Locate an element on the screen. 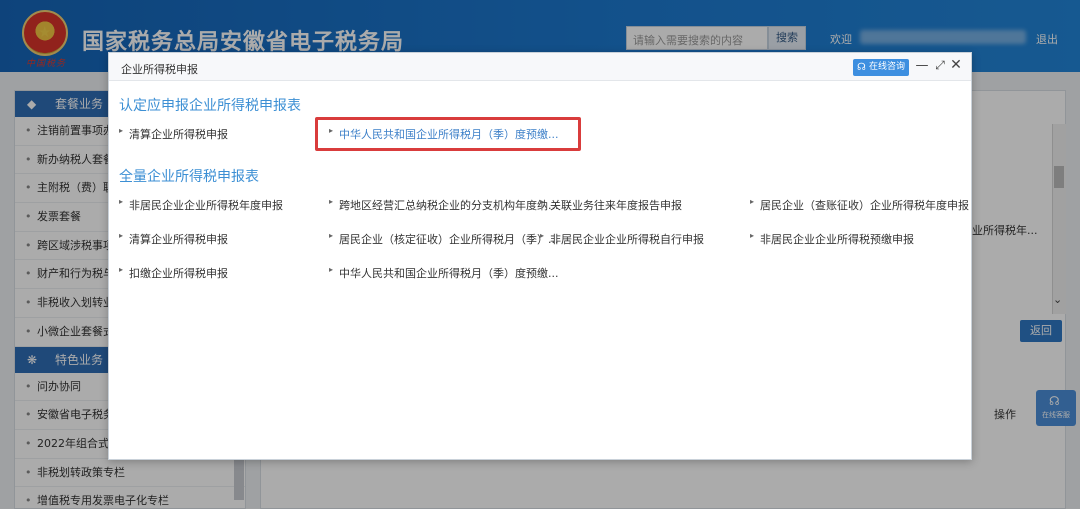 This screenshot has width=1080, height=509. section-title-assigned-forms: 认定应申报企业所得税申报表 is located at coordinates (210, 106).